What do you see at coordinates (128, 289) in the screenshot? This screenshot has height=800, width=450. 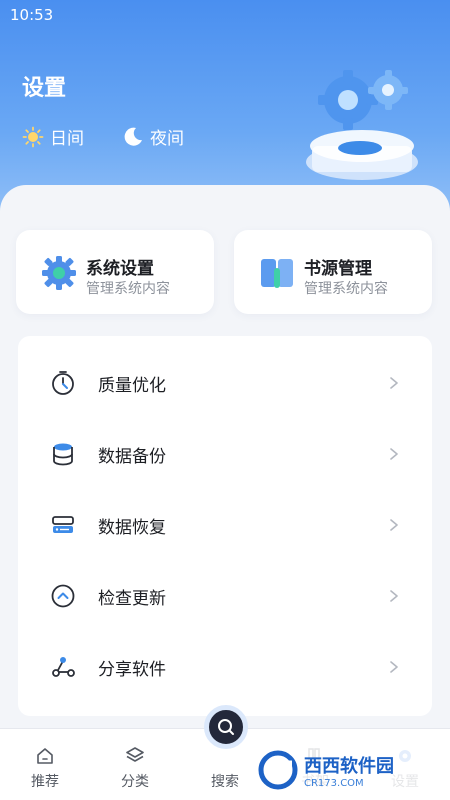 I see `system-settings-subtitle: 管理系统内容` at bounding box center [128, 289].